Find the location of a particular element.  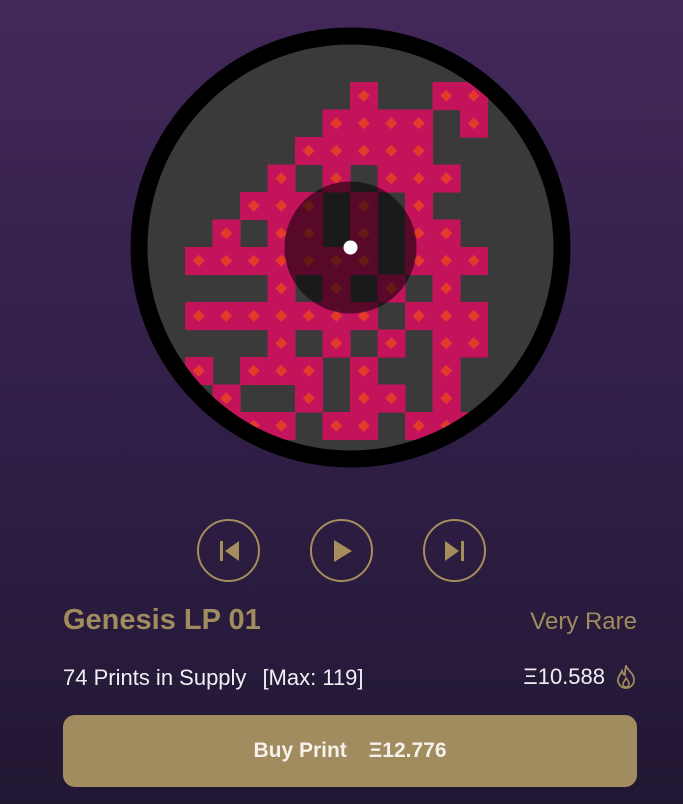

play-button is located at coordinates (341, 550).